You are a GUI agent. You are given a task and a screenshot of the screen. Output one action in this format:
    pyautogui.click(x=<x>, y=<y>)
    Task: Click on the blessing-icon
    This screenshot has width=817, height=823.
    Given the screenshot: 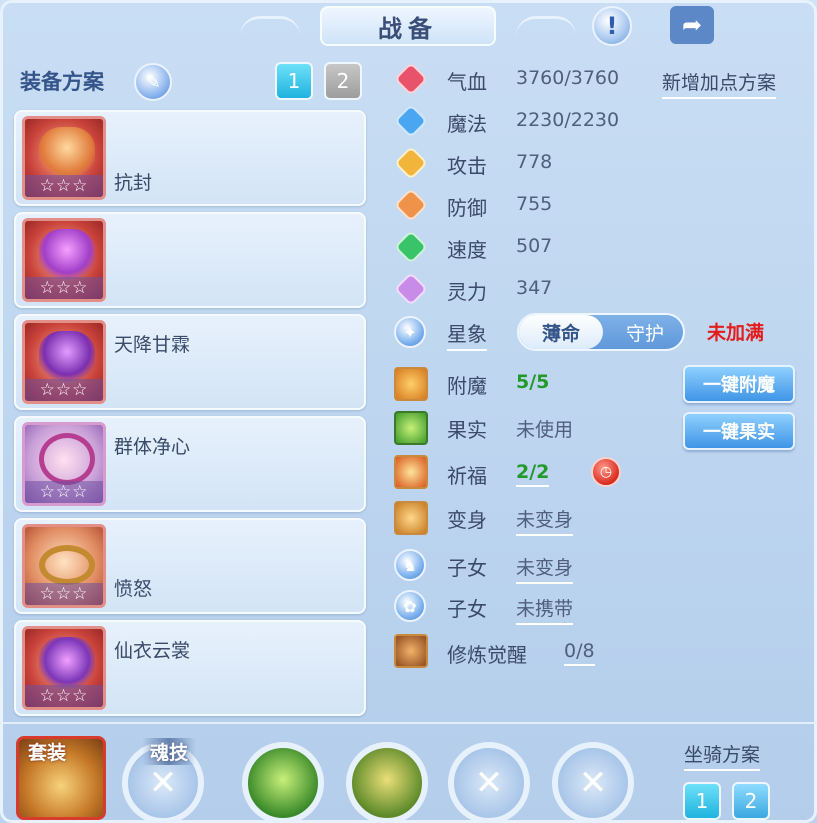 What is the action you would take?
    pyautogui.click(x=411, y=472)
    